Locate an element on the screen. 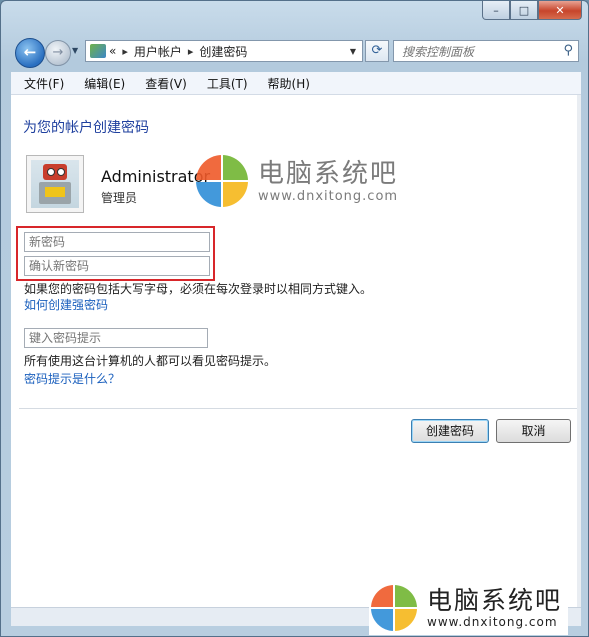 This screenshot has width=589, height=637. caption-buttons: – □ ✕ is located at coordinates (532, 10).